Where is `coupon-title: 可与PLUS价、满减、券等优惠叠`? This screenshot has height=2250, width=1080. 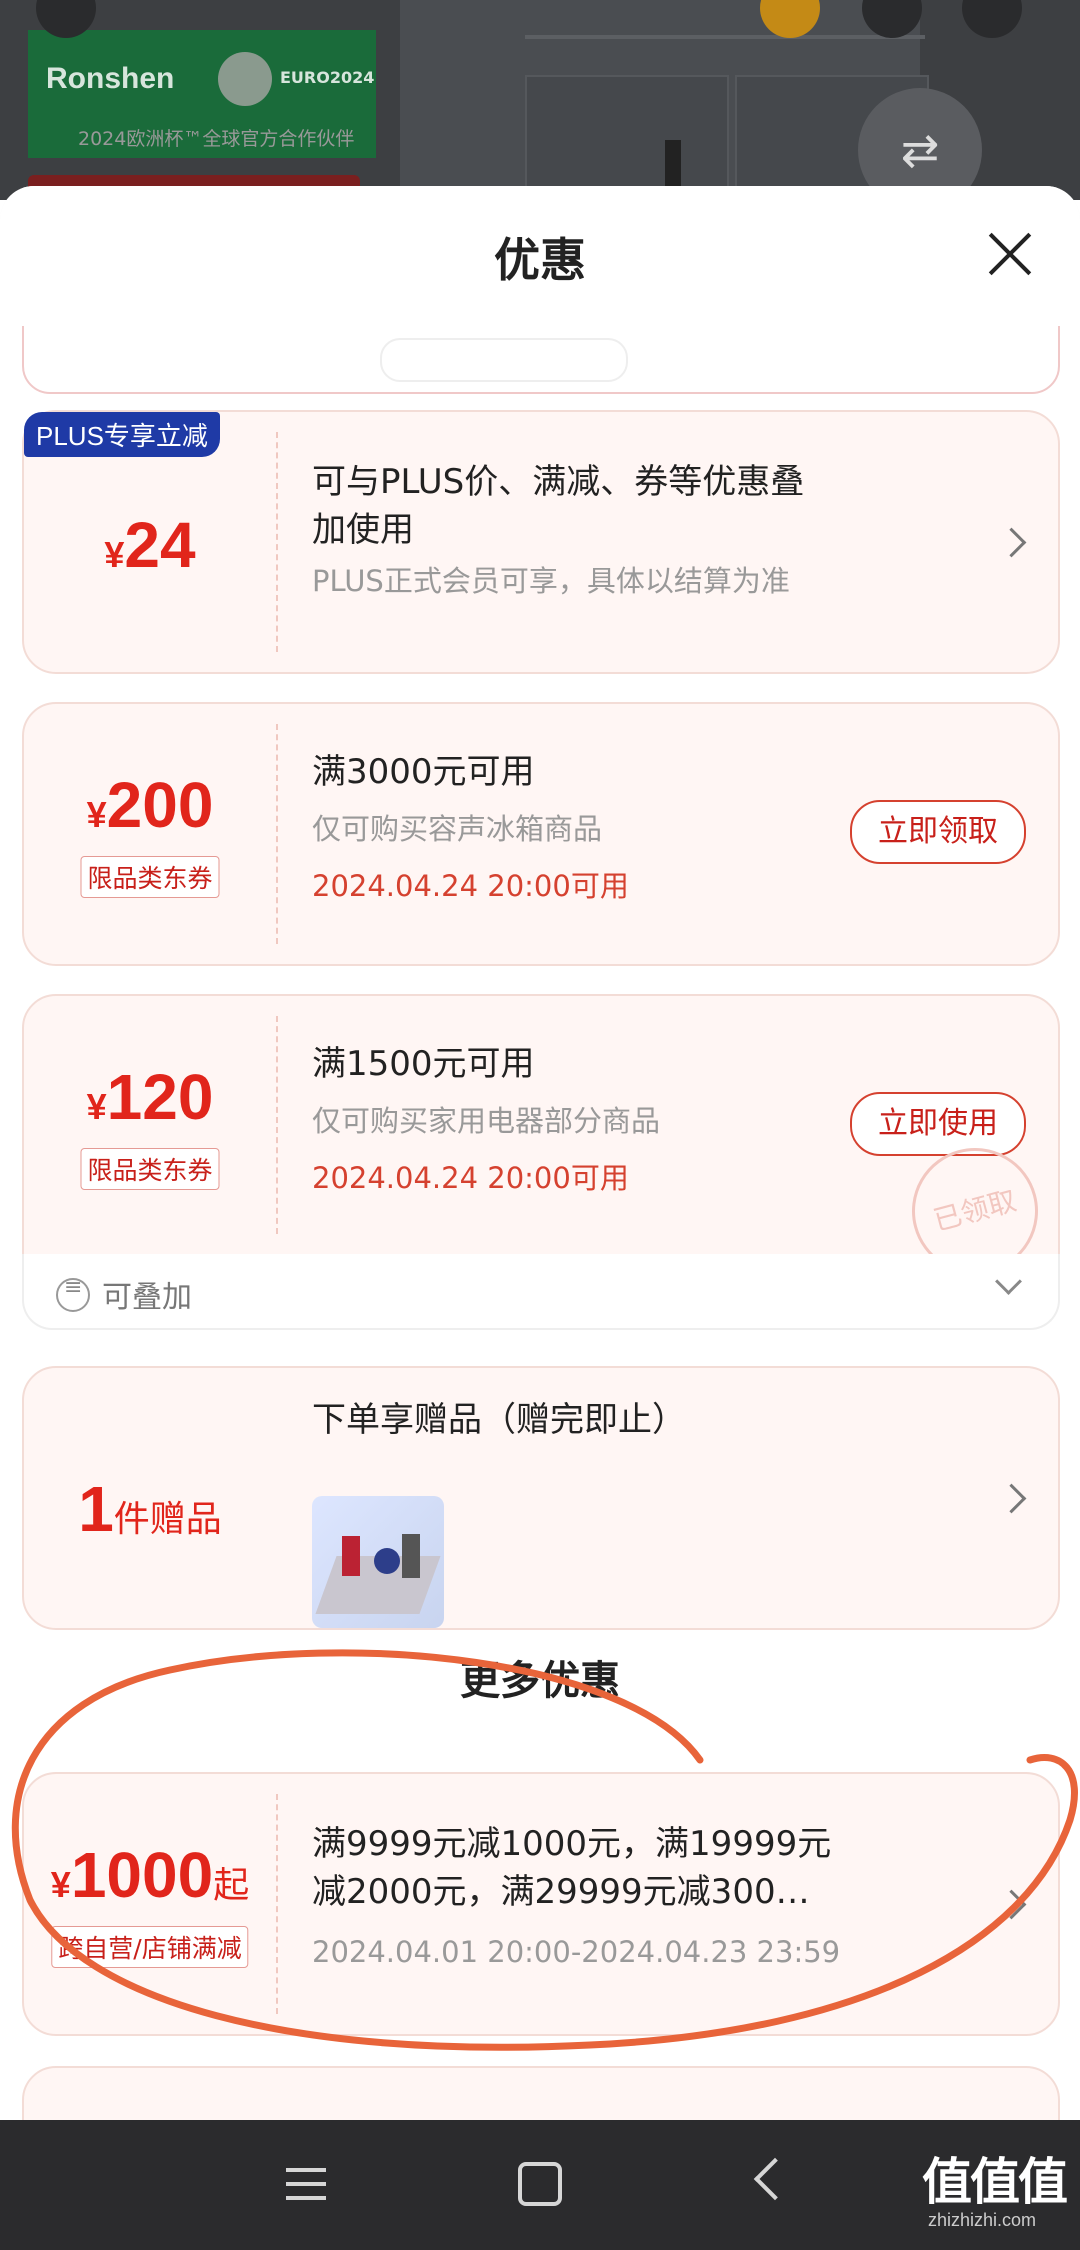 coupon-title: 可与PLUS价、满减、券等优惠叠 is located at coordinates (558, 482).